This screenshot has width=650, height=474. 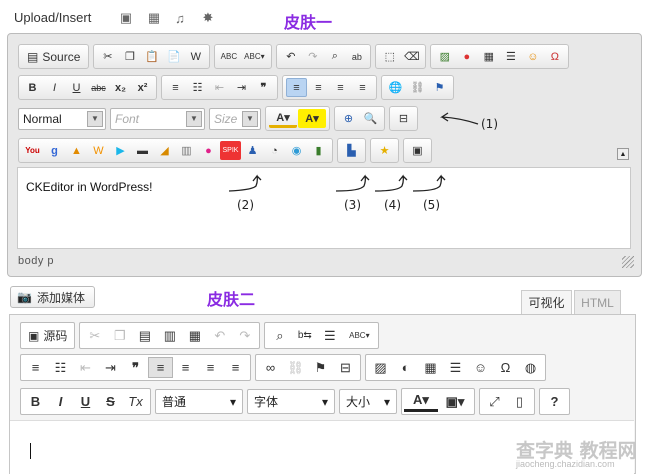 I want to click on spell-check-menu-icon: ABC▾, so click(x=254, y=56).